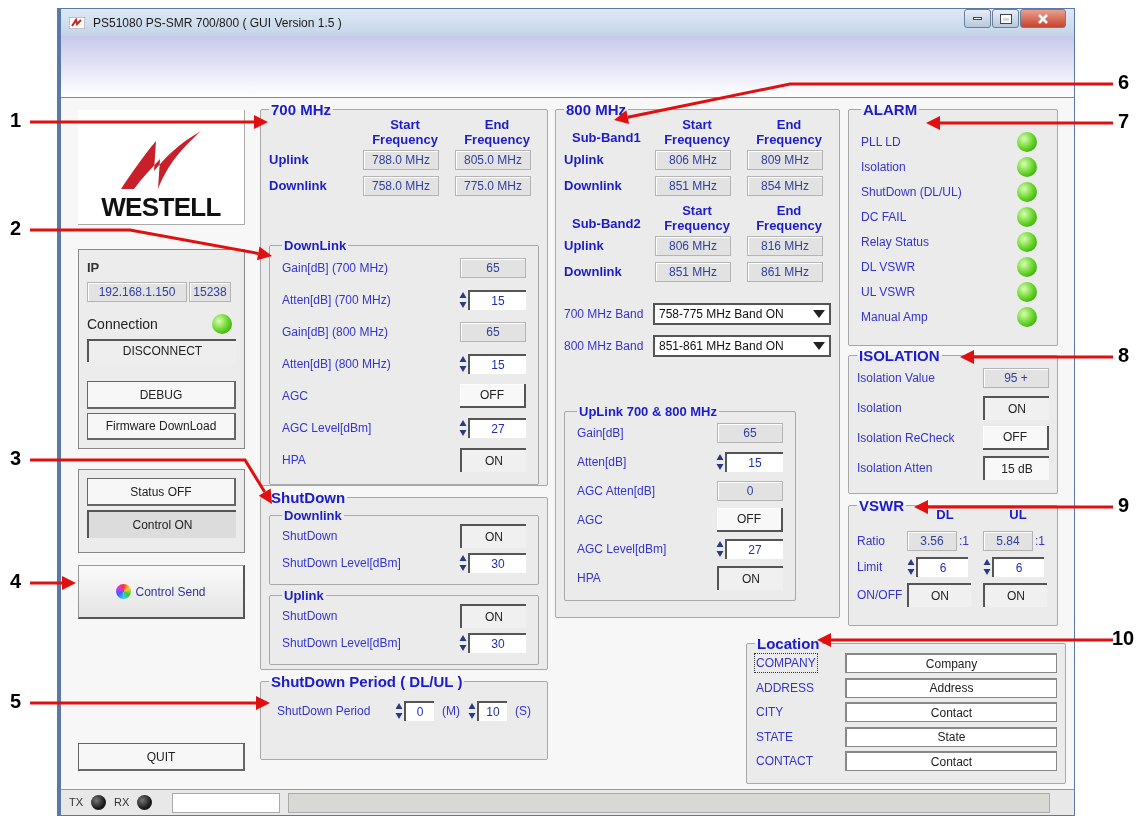 The image size is (1146, 819). Describe the element at coordinates (16, 120) in the screenshot. I see `callout-number: 1` at that location.